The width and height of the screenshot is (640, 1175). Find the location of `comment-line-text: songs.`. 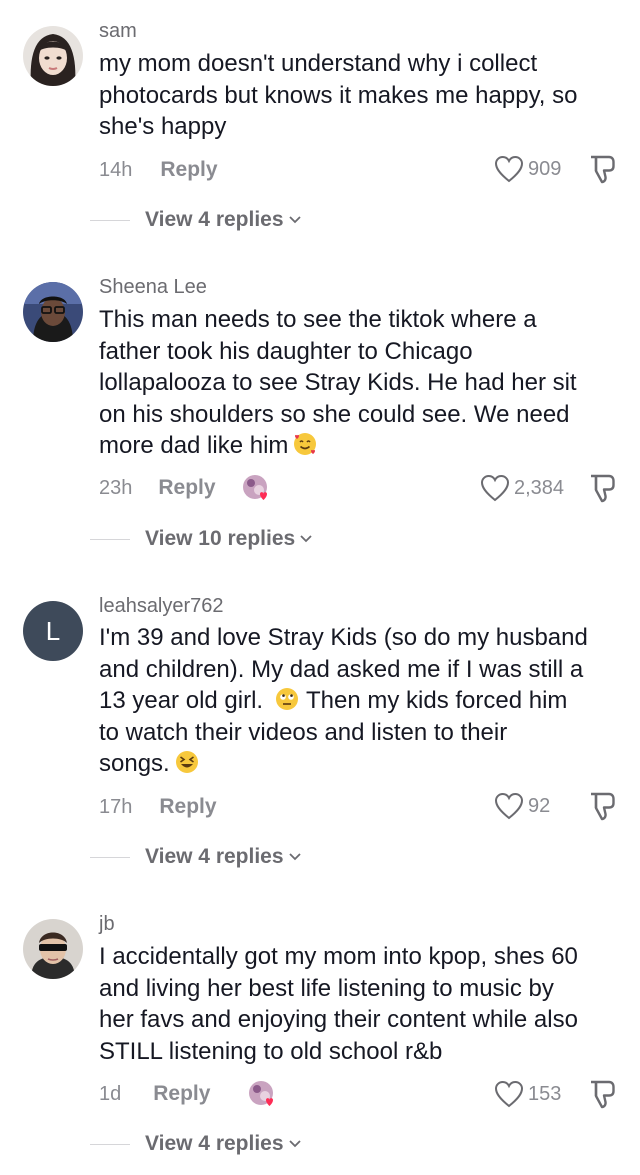

comment-line-text: songs. is located at coordinates (134, 764).